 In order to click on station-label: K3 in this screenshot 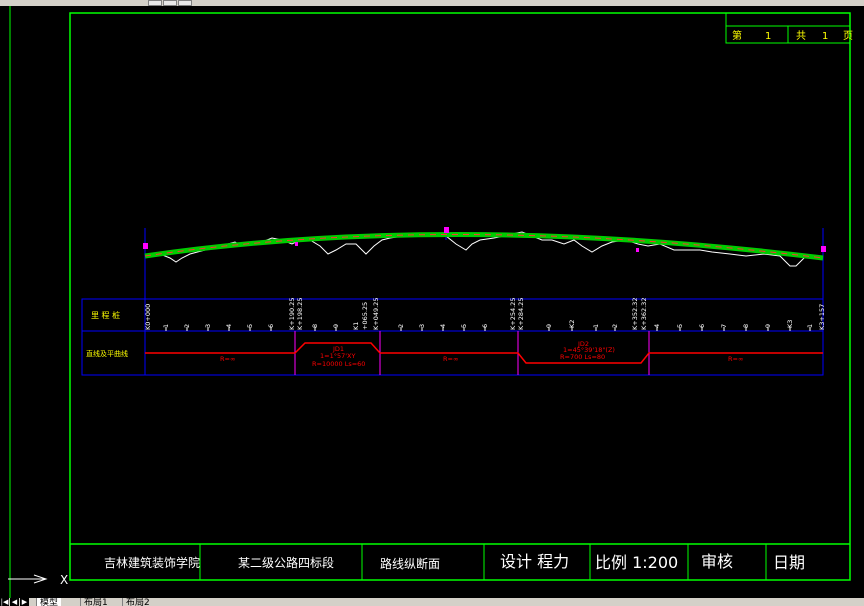, I will do `click(790, 324)`.